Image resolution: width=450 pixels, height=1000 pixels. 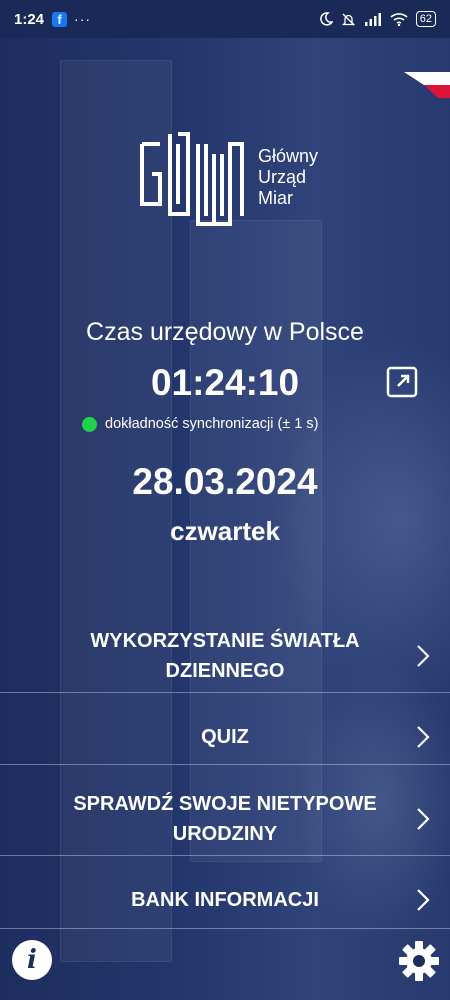 What do you see at coordinates (225, 382) in the screenshot?
I see `official-time: 01:24:10` at bounding box center [225, 382].